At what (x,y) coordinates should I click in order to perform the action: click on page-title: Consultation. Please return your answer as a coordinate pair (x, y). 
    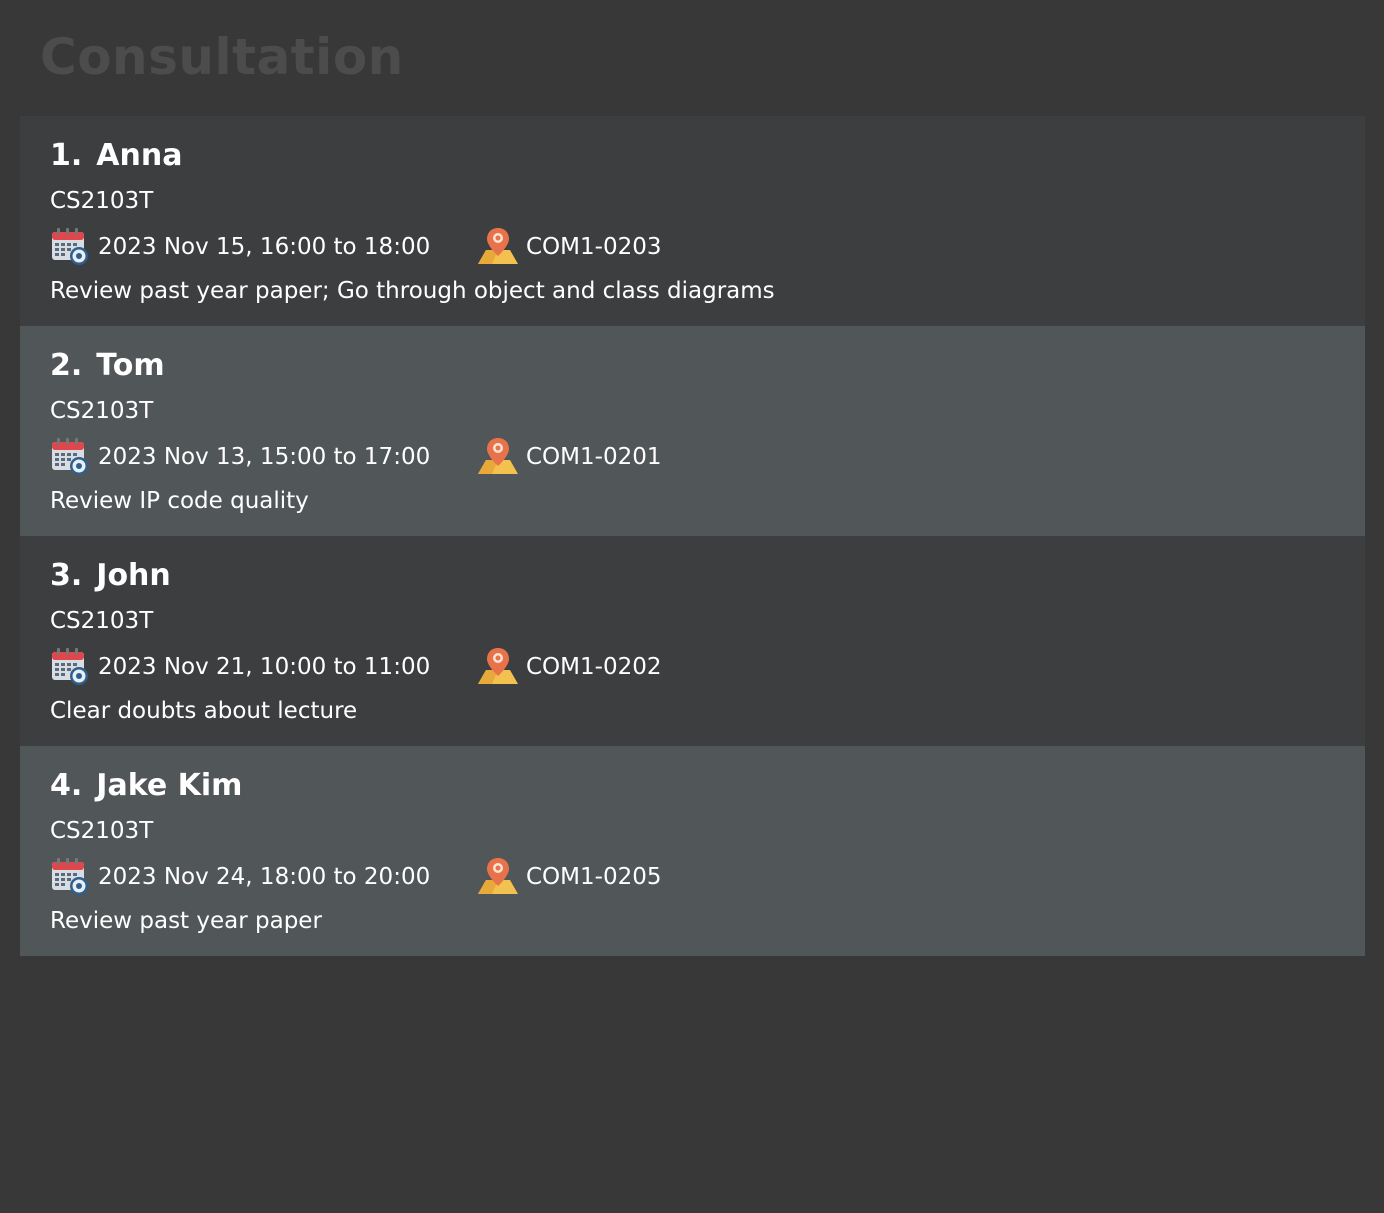
    Looking at the image, I should click on (222, 57).